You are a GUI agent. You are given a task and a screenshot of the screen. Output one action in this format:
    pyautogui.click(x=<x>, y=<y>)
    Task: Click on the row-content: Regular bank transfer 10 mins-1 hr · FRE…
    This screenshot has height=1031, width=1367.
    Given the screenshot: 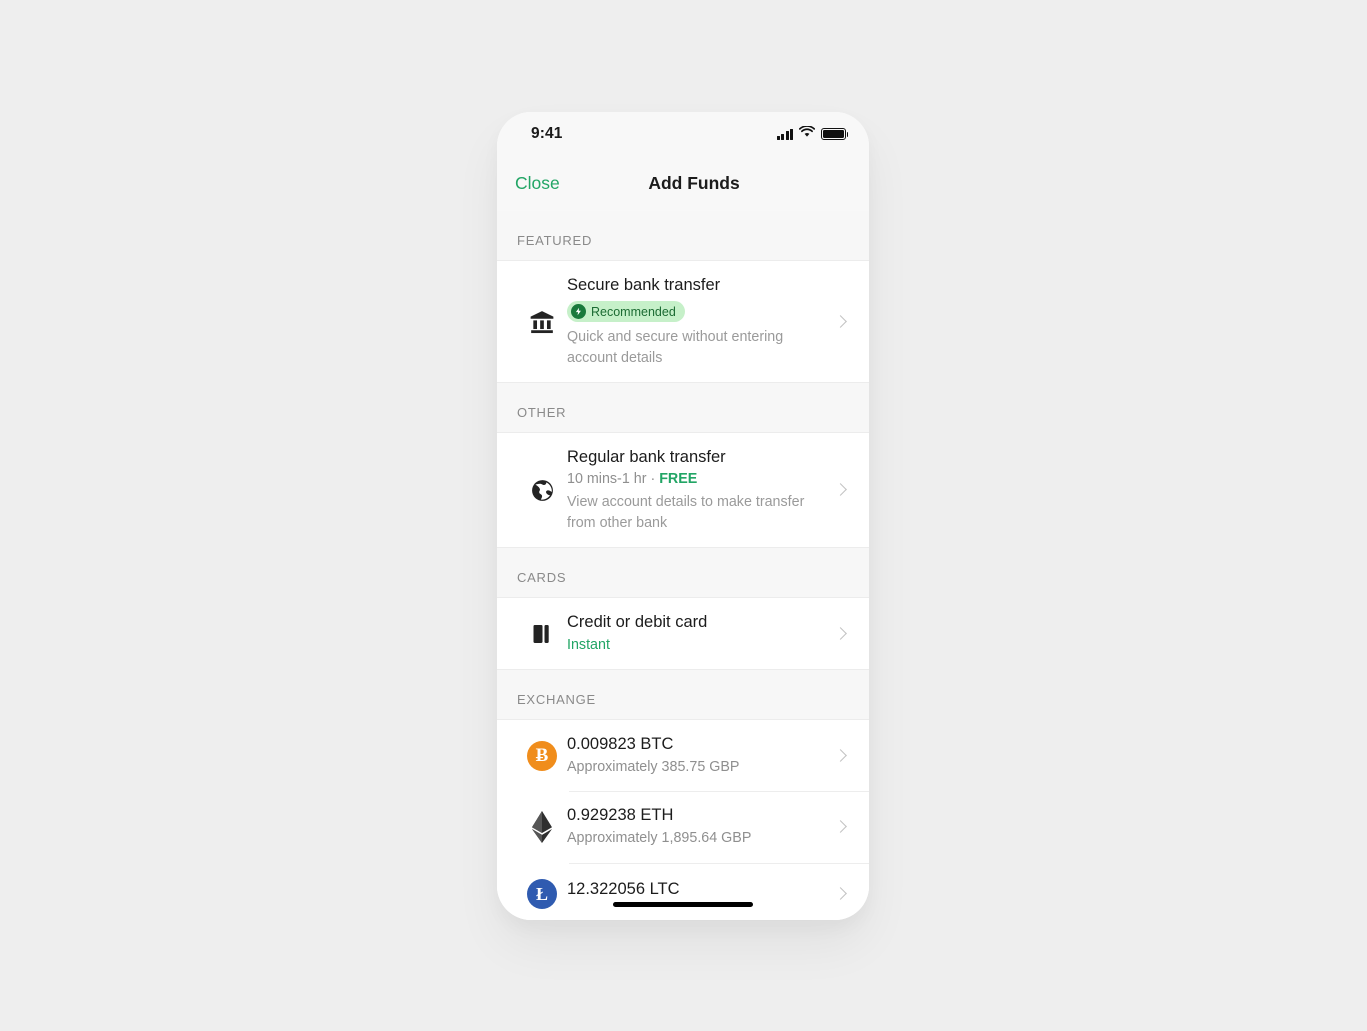 What is the action you would take?
    pyautogui.click(x=696, y=490)
    